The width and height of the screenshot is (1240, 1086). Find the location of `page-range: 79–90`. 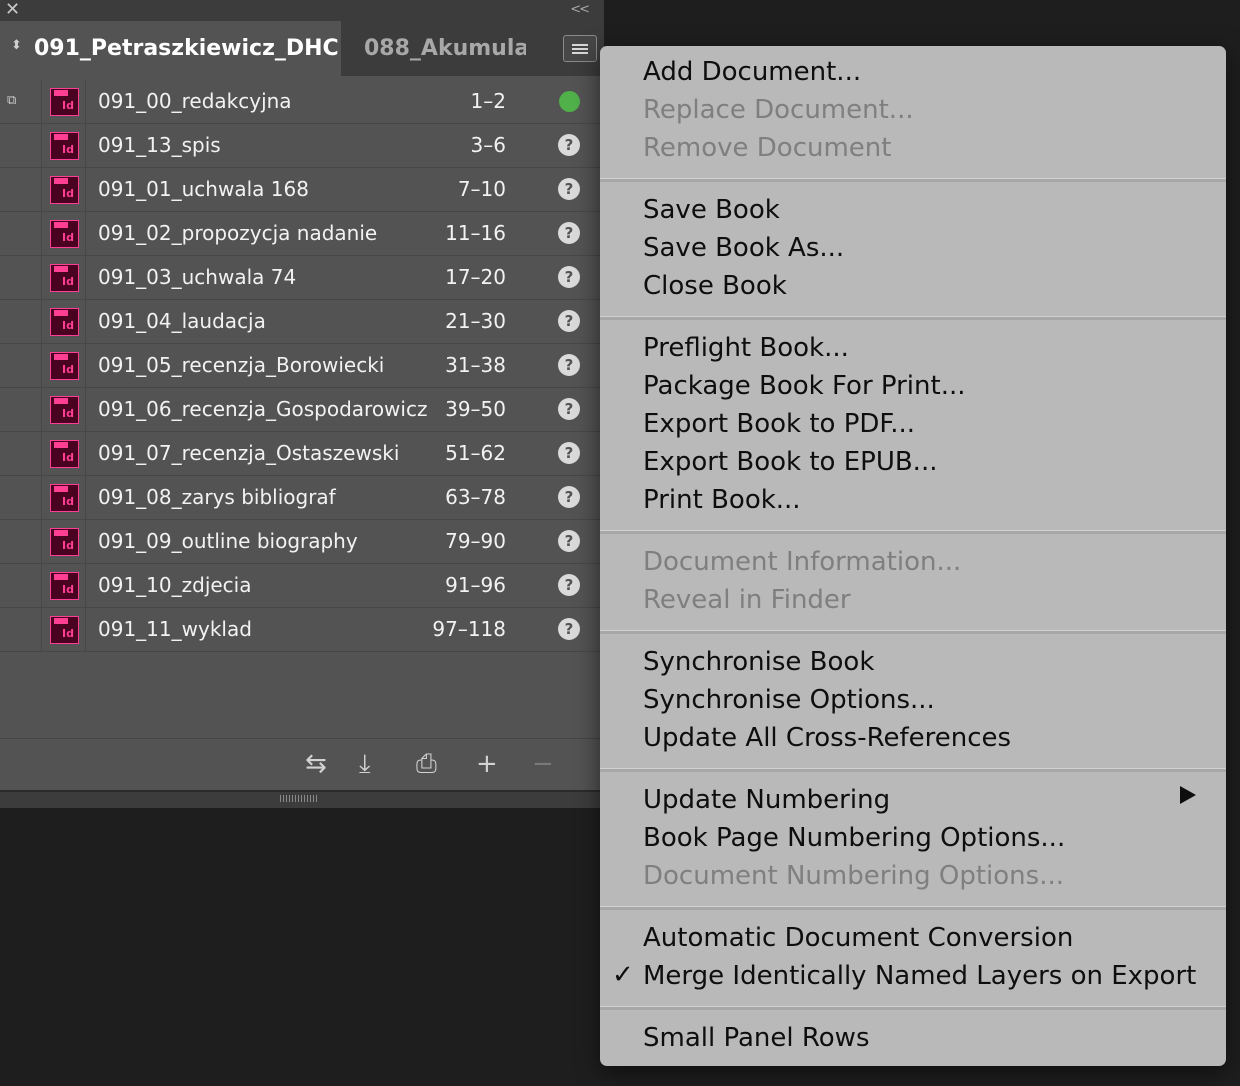

page-range: 79–90 is located at coordinates (475, 541).